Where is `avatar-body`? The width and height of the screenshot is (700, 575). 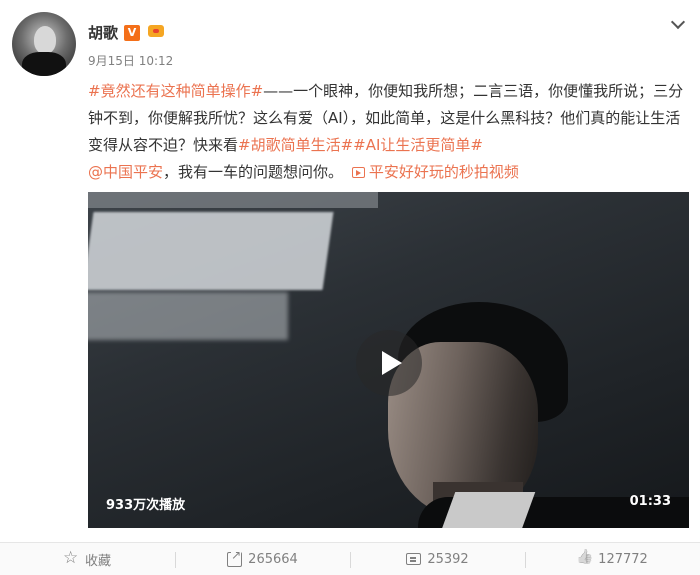
avatar-body is located at coordinates (44, 64).